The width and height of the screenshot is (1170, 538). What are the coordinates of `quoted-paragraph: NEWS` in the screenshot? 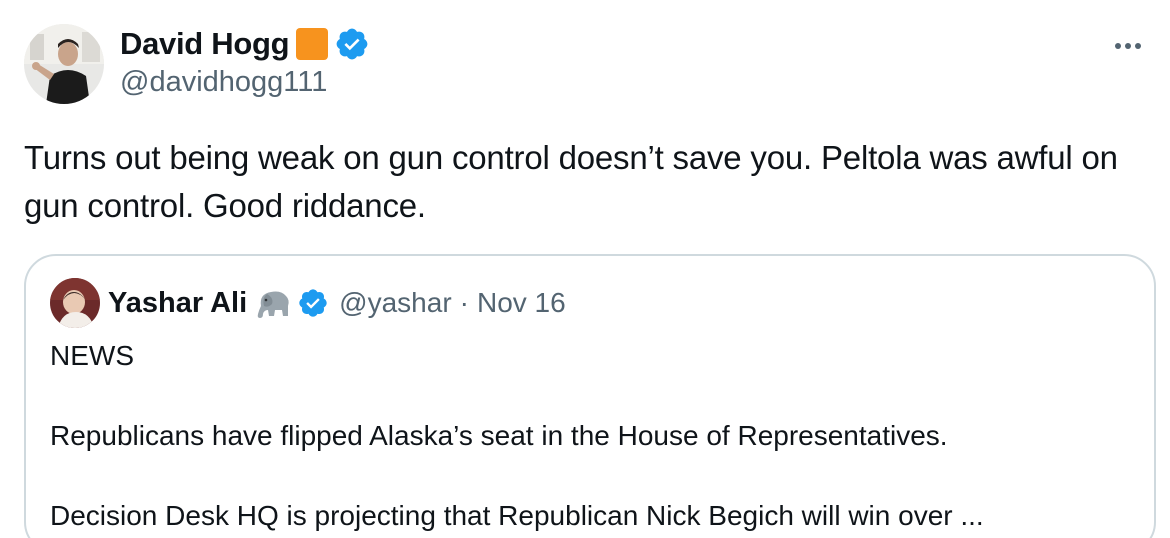 It's located at (92, 355).